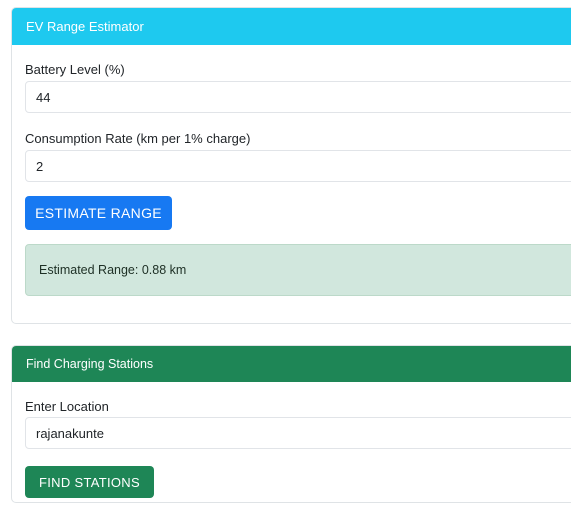 The height and width of the screenshot is (514, 571). Describe the element at coordinates (98, 213) in the screenshot. I see `estimate-range-button: ESTIMATE RANGE` at that location.